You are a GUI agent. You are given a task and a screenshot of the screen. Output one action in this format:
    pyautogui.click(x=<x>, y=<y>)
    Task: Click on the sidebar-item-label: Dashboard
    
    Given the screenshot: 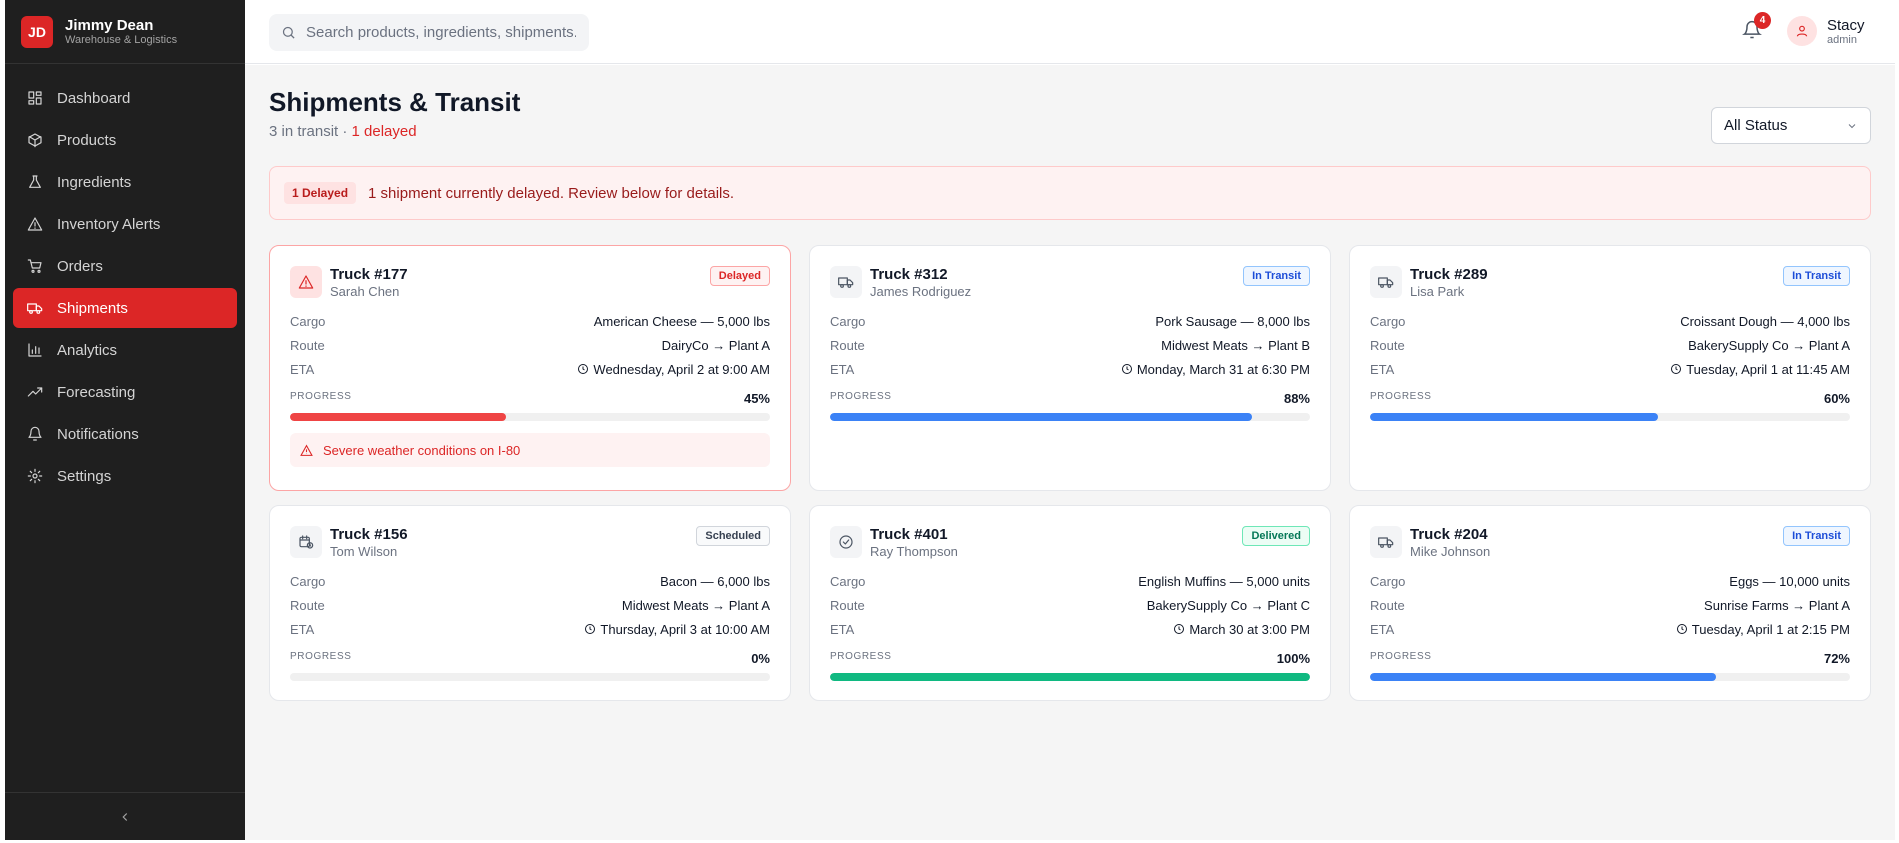 What is the action you would take?
    pyautogui.click(x=94, y=98)
    